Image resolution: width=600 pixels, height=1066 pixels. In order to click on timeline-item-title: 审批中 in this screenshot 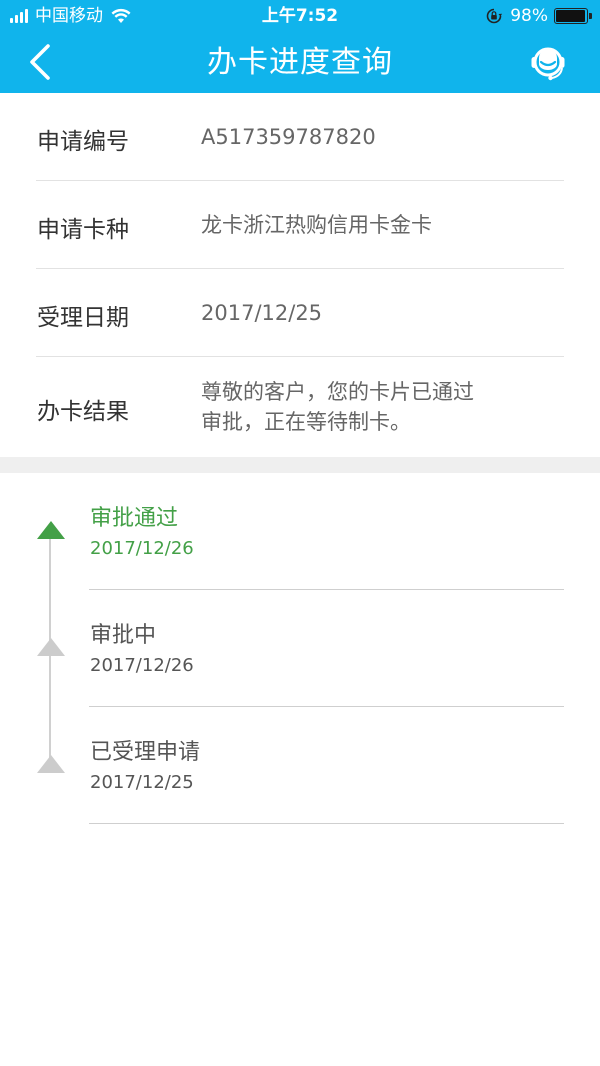, I will do `click(123, 635)`.